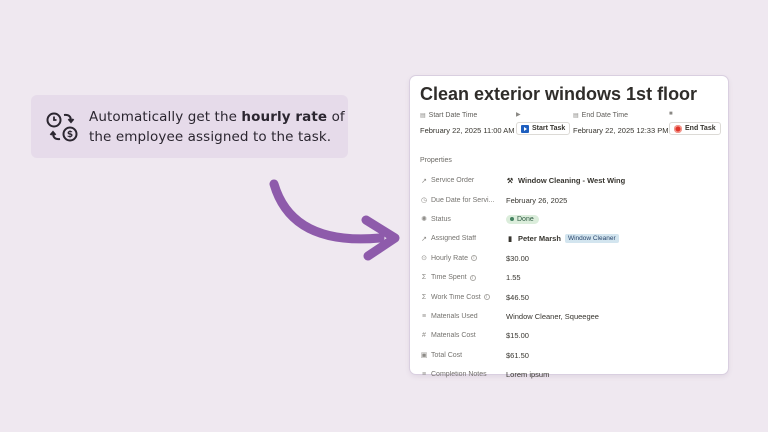 This screenshot has height=432, width=768. Describe the element at coordinates (569, 296) in the screenshot. I see `property-row: Σ Work Time Cost i $46.50` at that location.